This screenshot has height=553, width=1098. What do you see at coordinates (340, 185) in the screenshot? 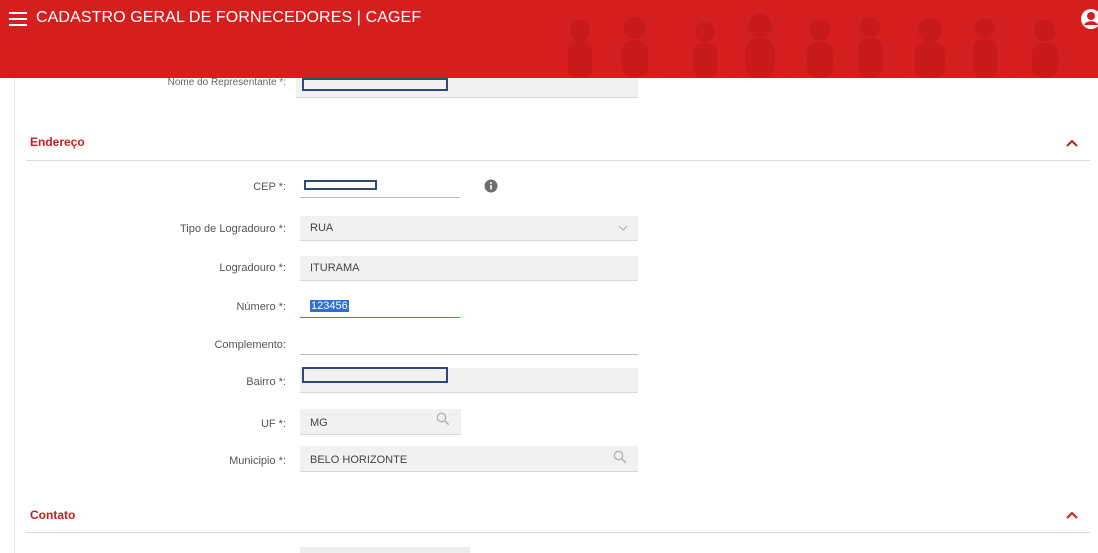
I see `cep-redaction-box` at bounding box center [340, 185].